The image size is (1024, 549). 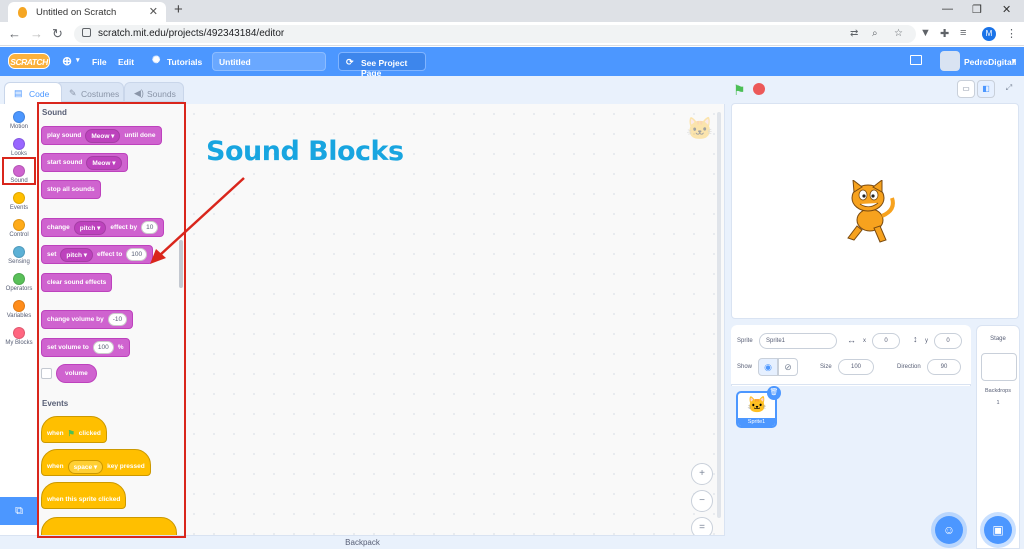 I want to click on tab-code: ▤ Code, so click(x=33, y=93).